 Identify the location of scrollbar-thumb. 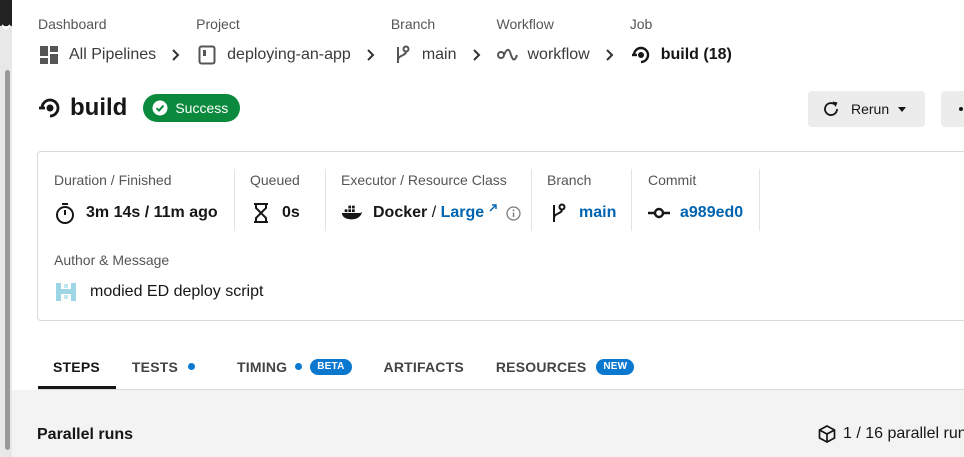
(7, 260).